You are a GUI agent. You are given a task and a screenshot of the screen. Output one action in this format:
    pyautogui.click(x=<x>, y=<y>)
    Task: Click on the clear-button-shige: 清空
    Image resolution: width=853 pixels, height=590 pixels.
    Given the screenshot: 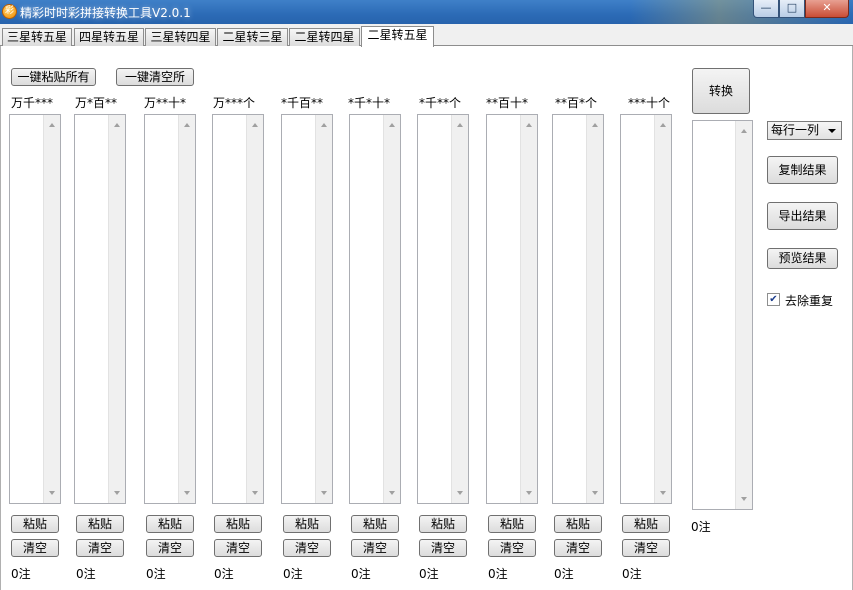 What is the action you would take?
    pyautogui.click(x=646, y=548)
    